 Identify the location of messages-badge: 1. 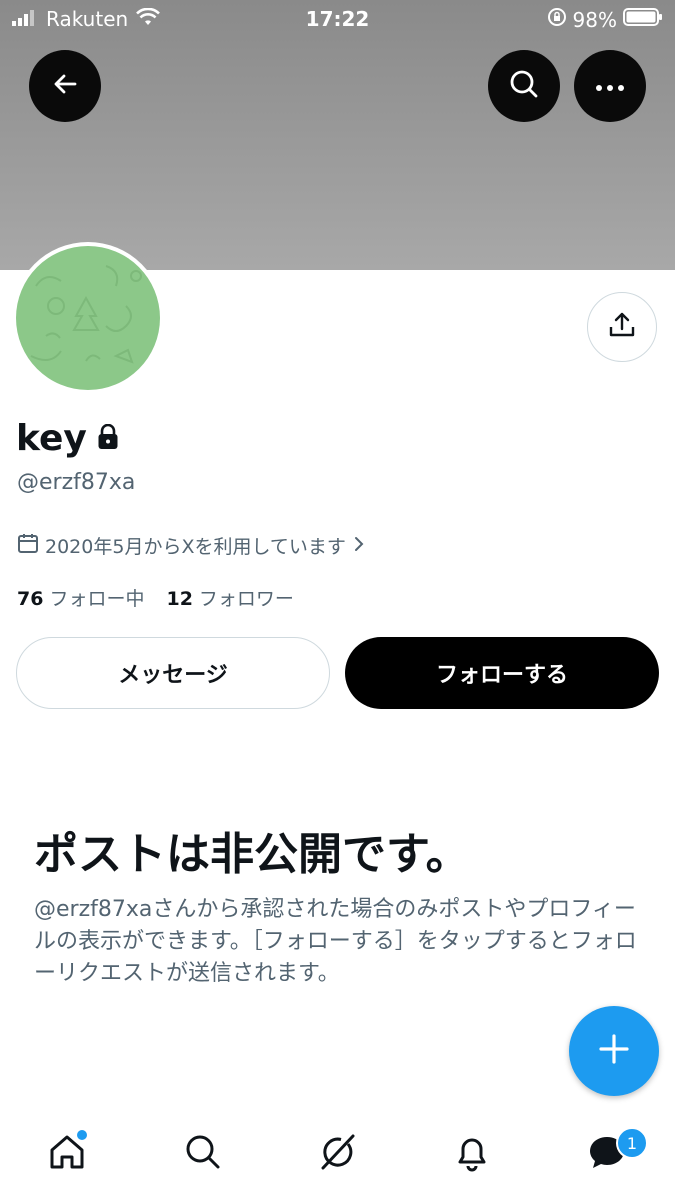
(632, 1143).